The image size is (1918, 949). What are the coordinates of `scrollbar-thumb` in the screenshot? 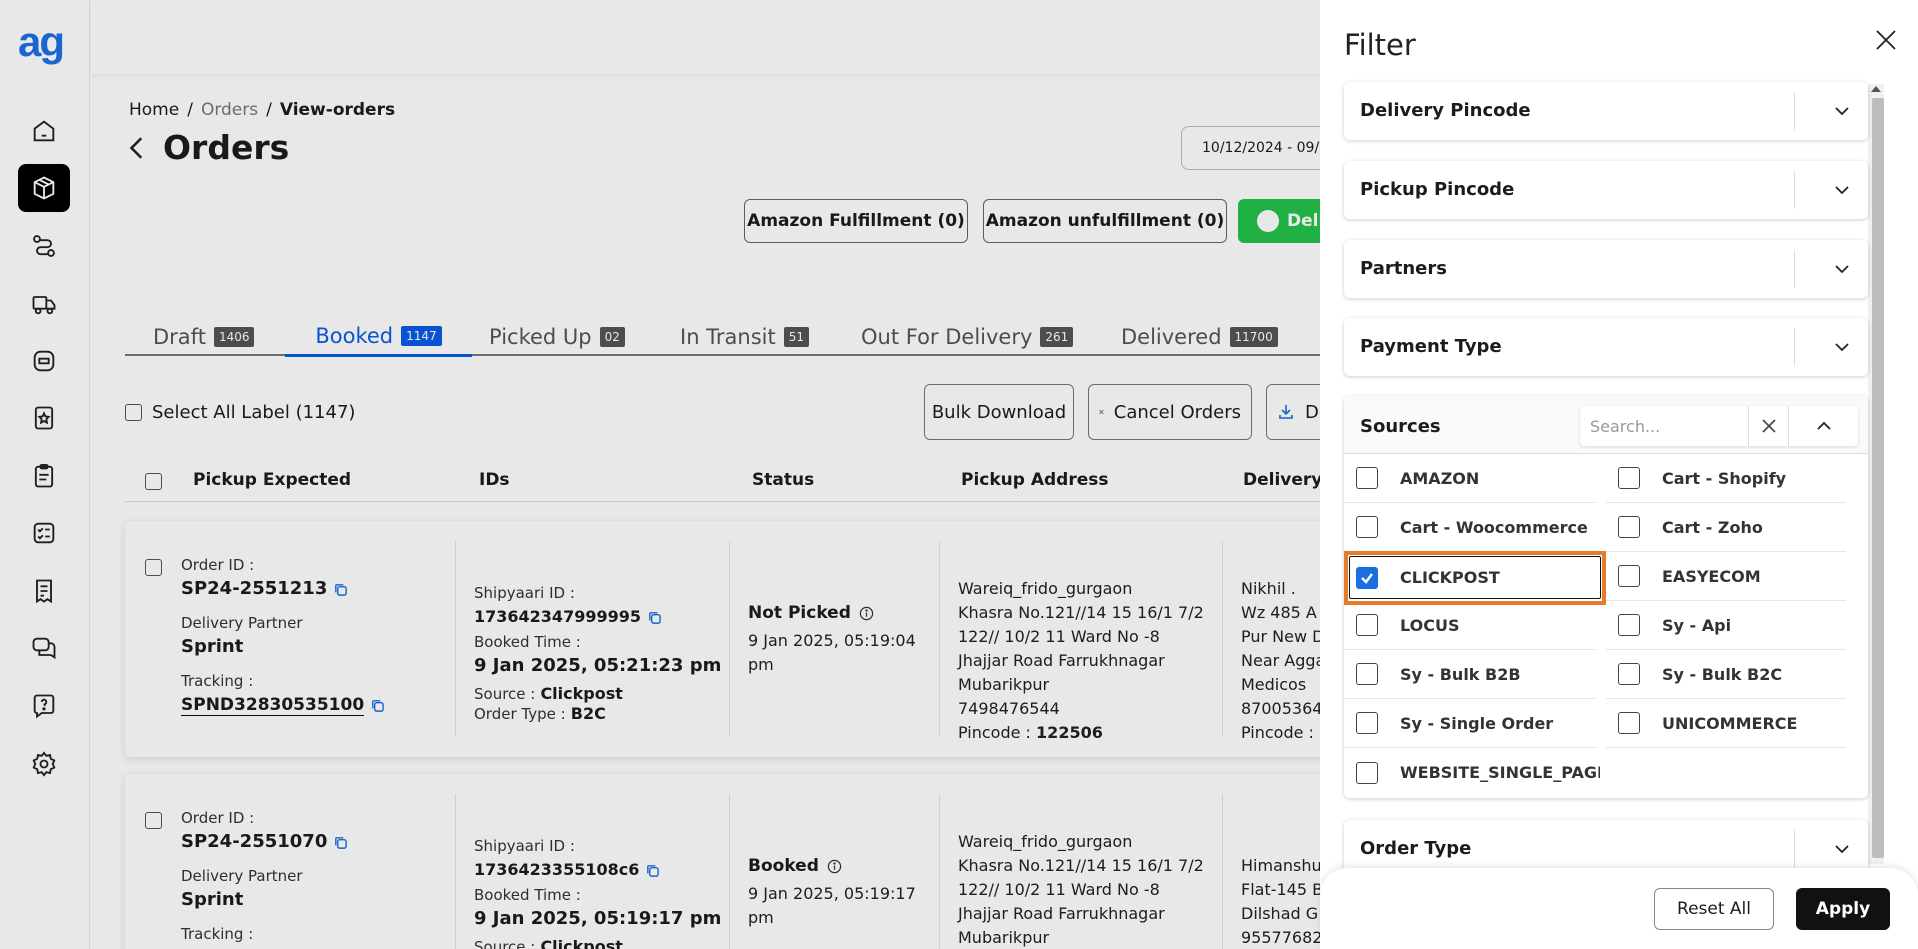 It's located at (1878, 478).